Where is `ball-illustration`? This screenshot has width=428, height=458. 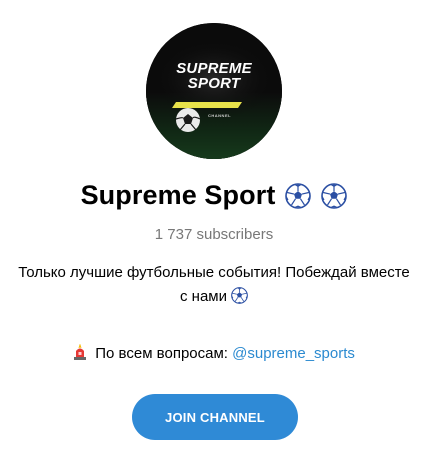
ball-illustration is located at coordinates (188, 120).